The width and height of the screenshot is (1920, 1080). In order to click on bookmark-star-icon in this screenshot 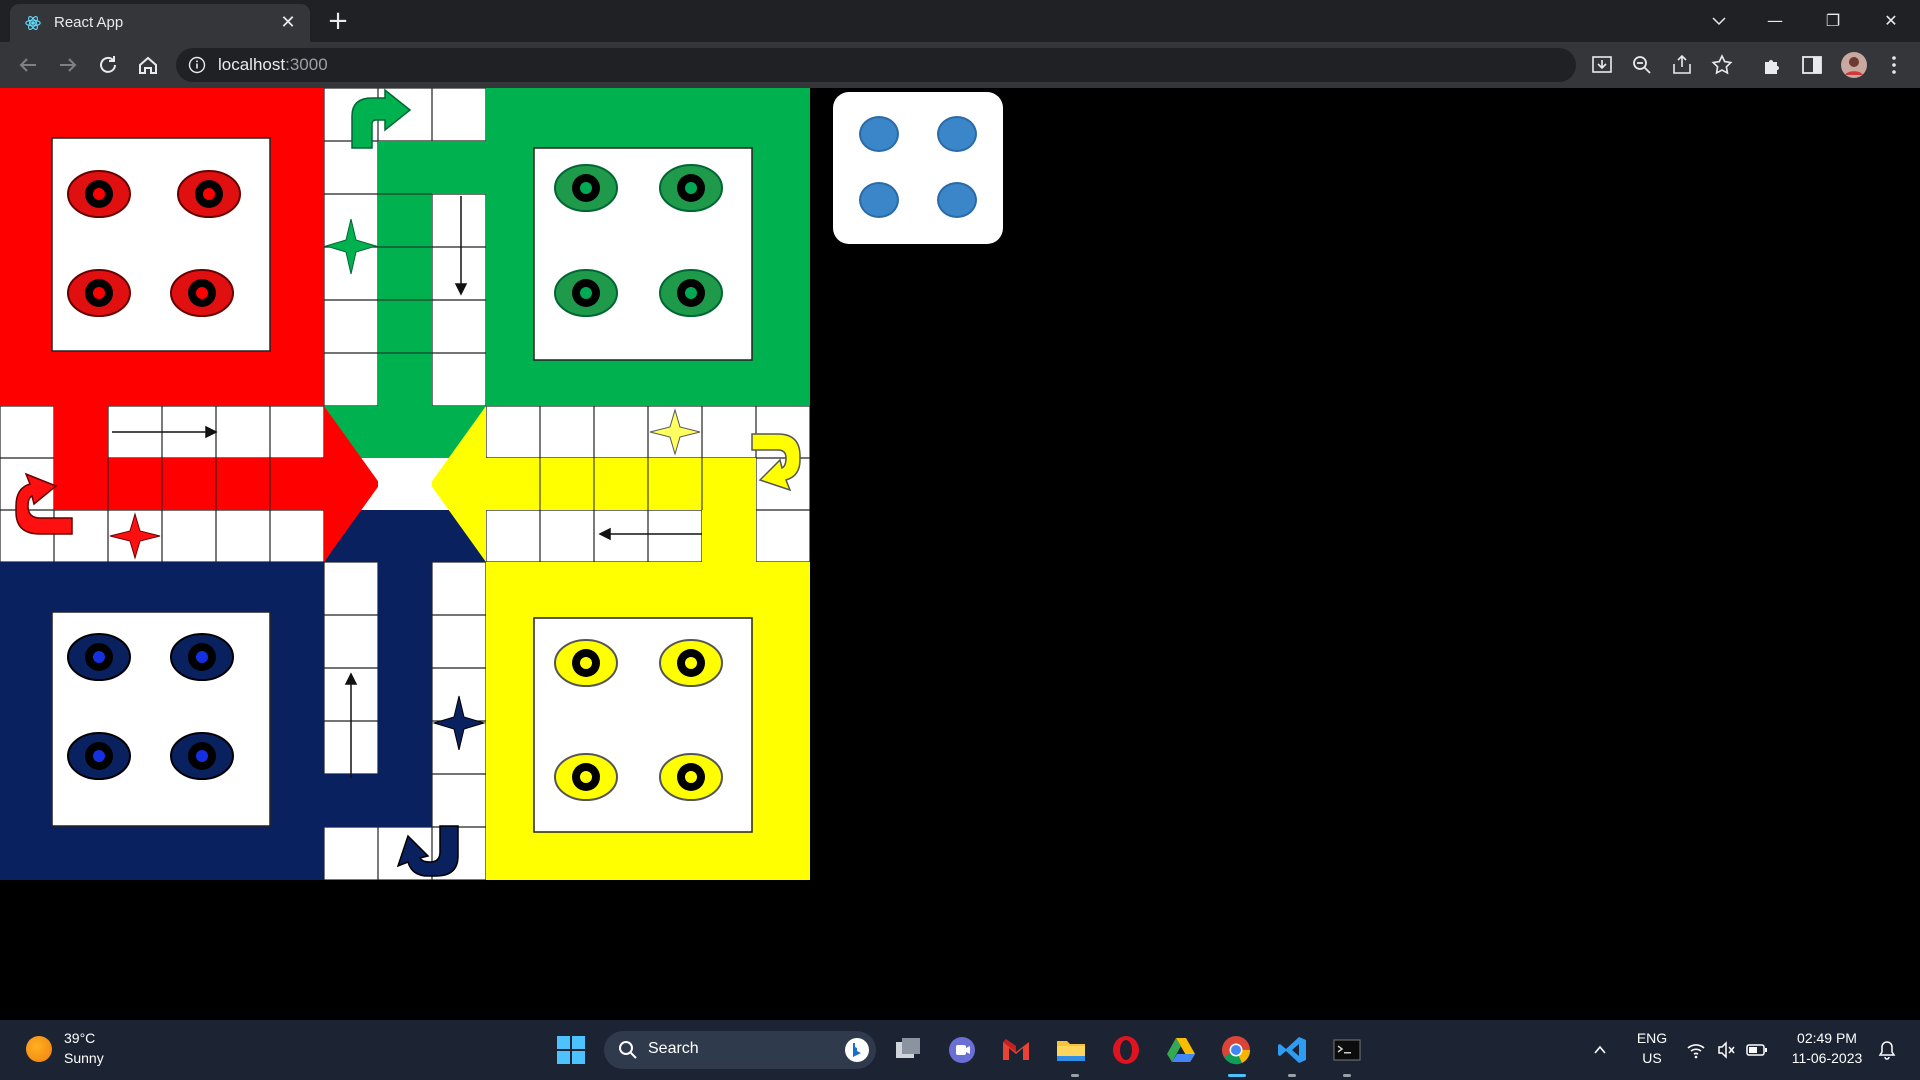, I will do `click(1722, 65)`.